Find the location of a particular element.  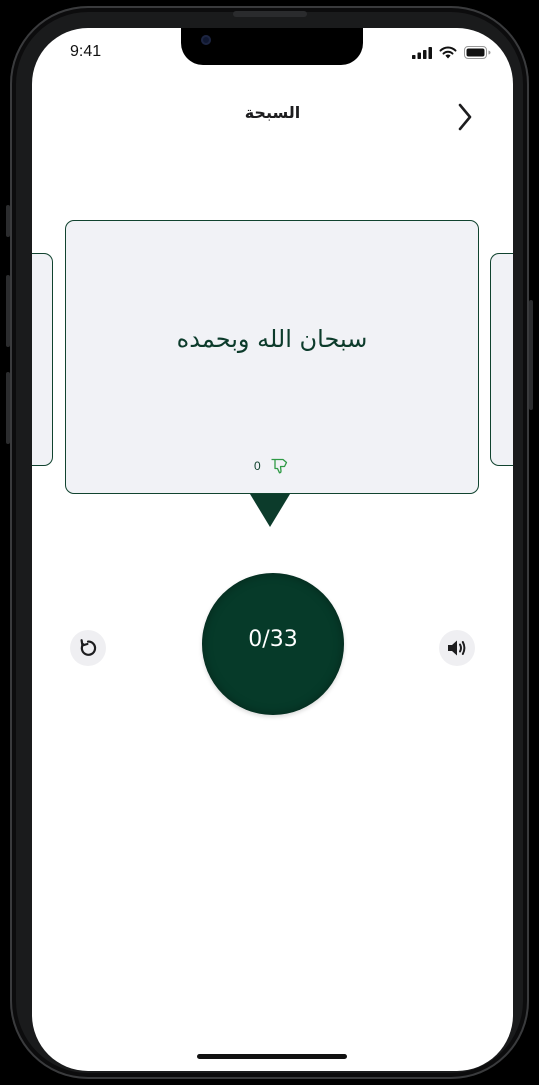

status-icons is located at coordinates (451, 52).